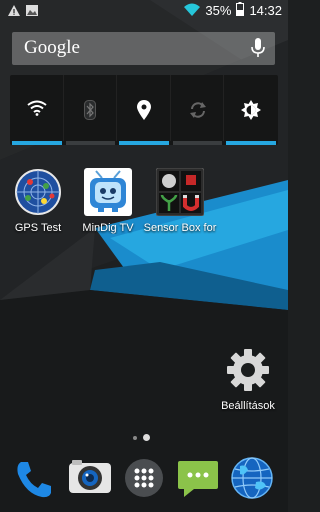  I want to click on mic-icon, so click(258, 50).